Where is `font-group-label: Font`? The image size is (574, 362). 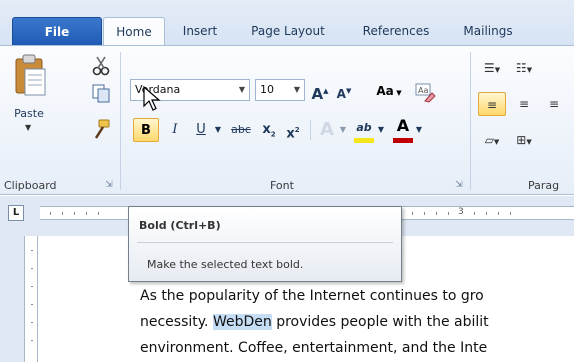
font-group-label: Font is located at coordinates (282, 185).